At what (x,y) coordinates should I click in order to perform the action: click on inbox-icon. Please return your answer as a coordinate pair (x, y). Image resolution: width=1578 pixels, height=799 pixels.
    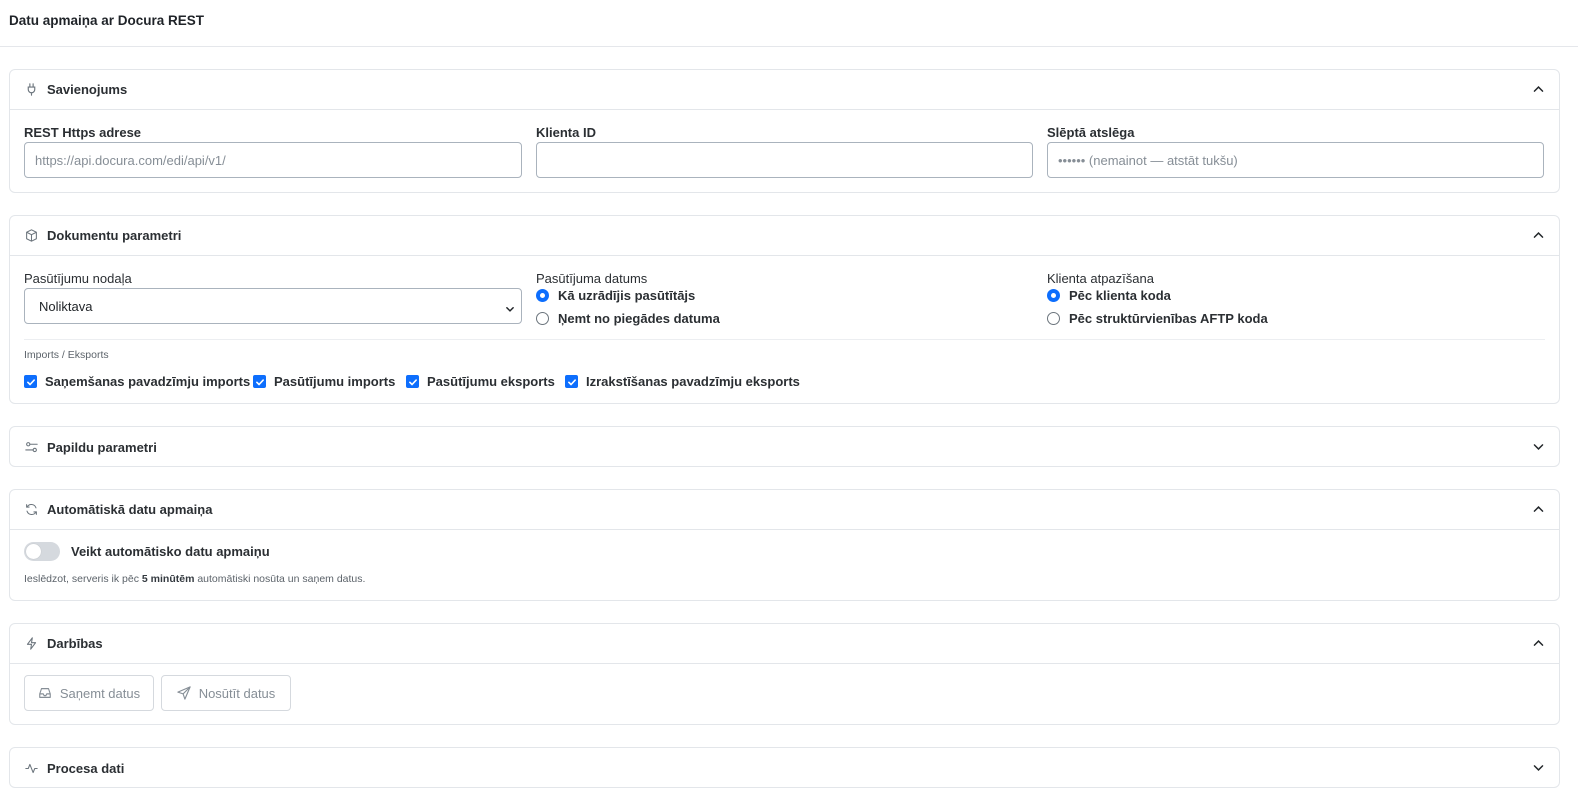
    Looking at the image, I should click on (45, 693).